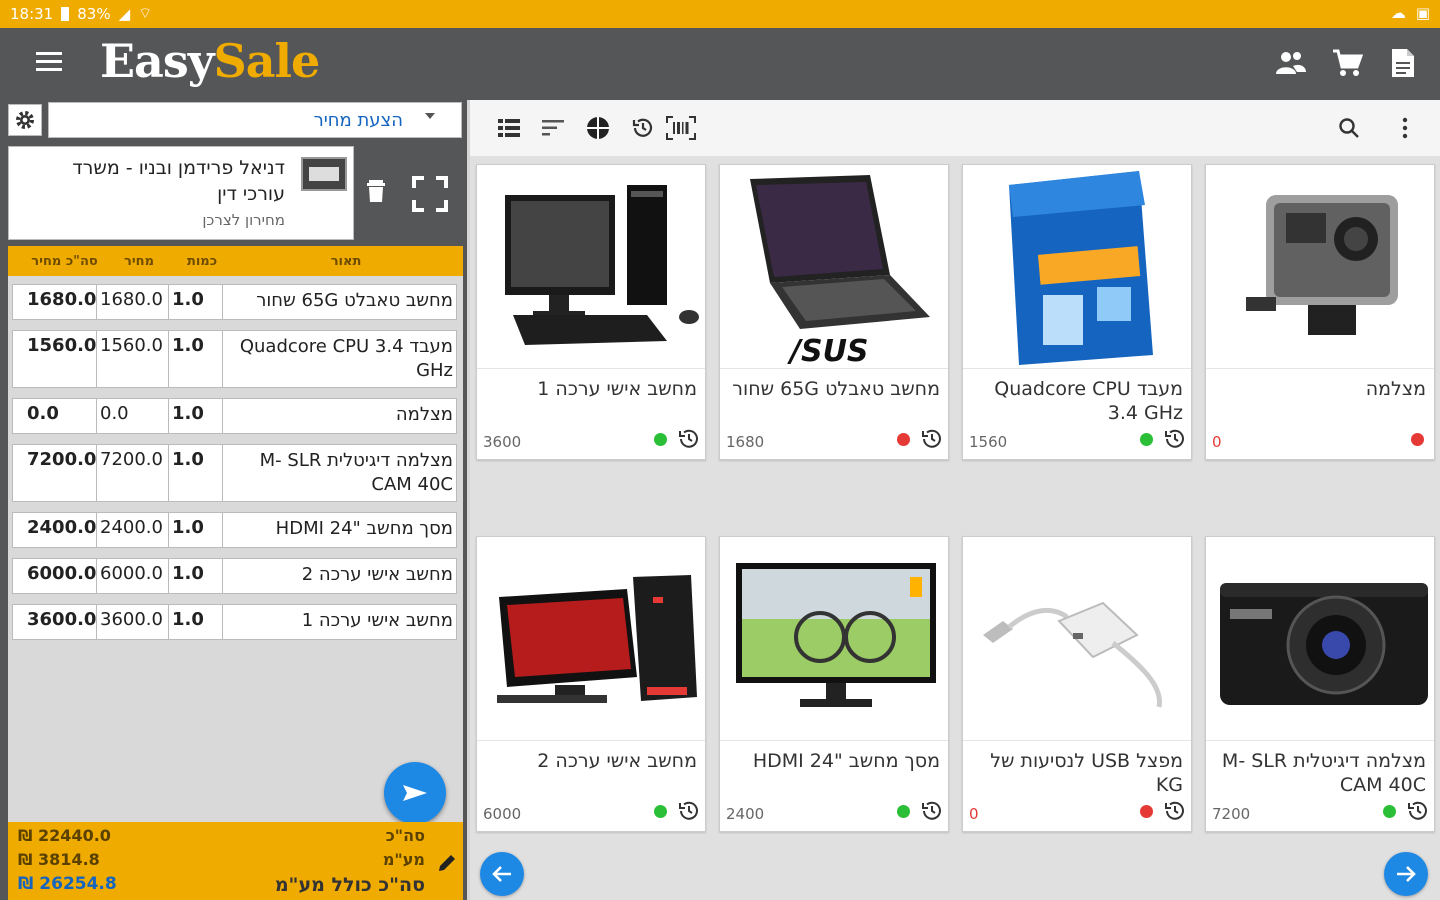  What do you see at coordinates (346, 261) in the screenshot?
I see `header-description: תאור` at bounding box center [346, 261].